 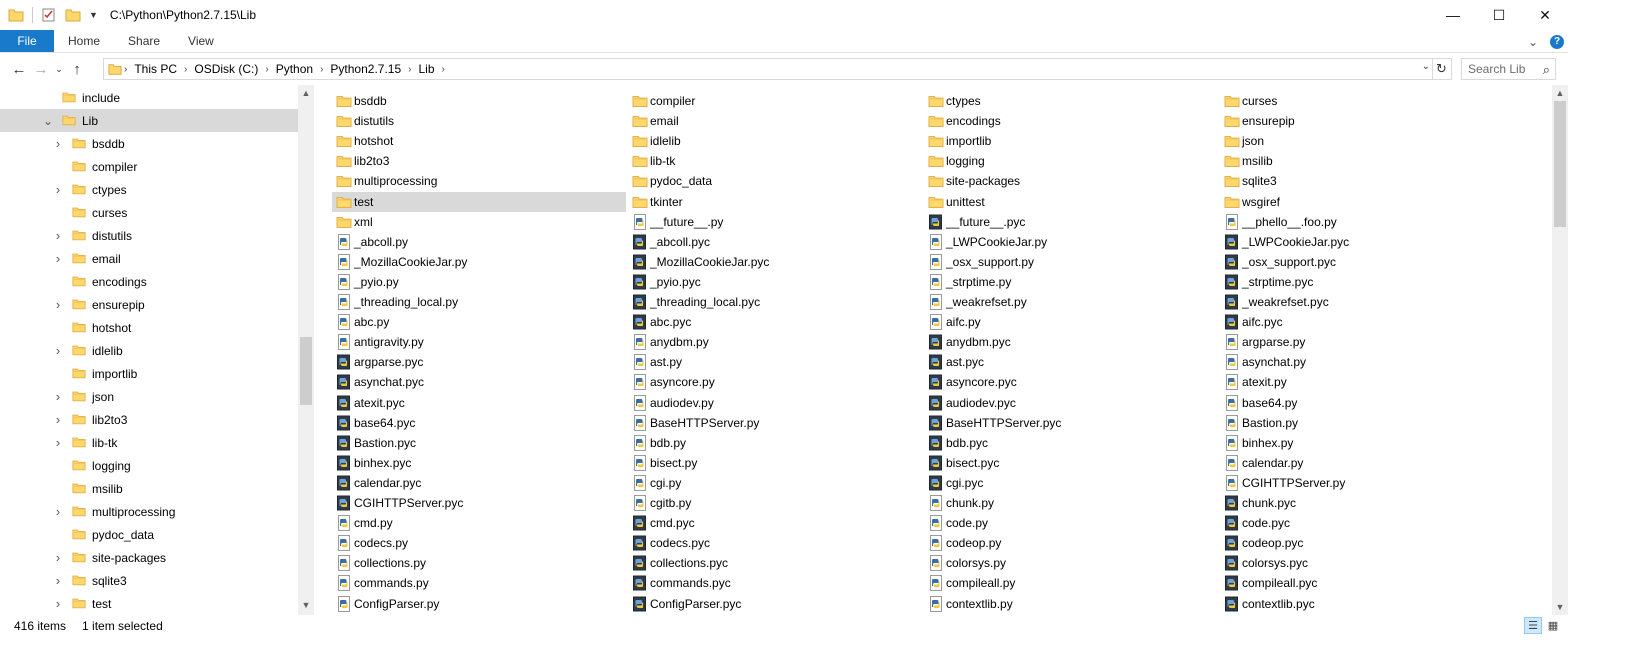 I want to click on minimize-button: —, so click(x=1453, y=15).